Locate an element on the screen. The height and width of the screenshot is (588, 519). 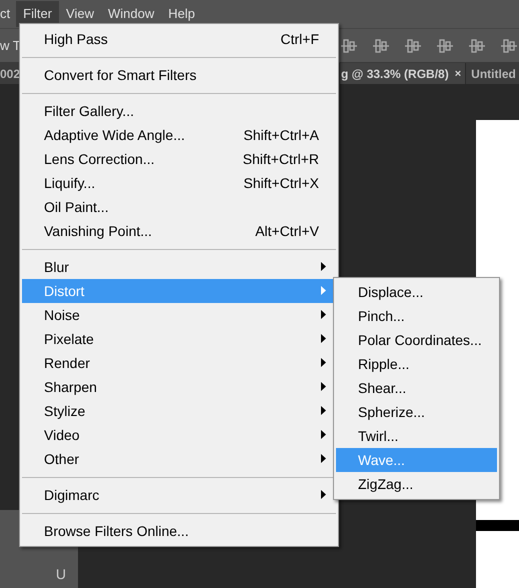
menubar-item: ct is located at coordinates (8, 14).